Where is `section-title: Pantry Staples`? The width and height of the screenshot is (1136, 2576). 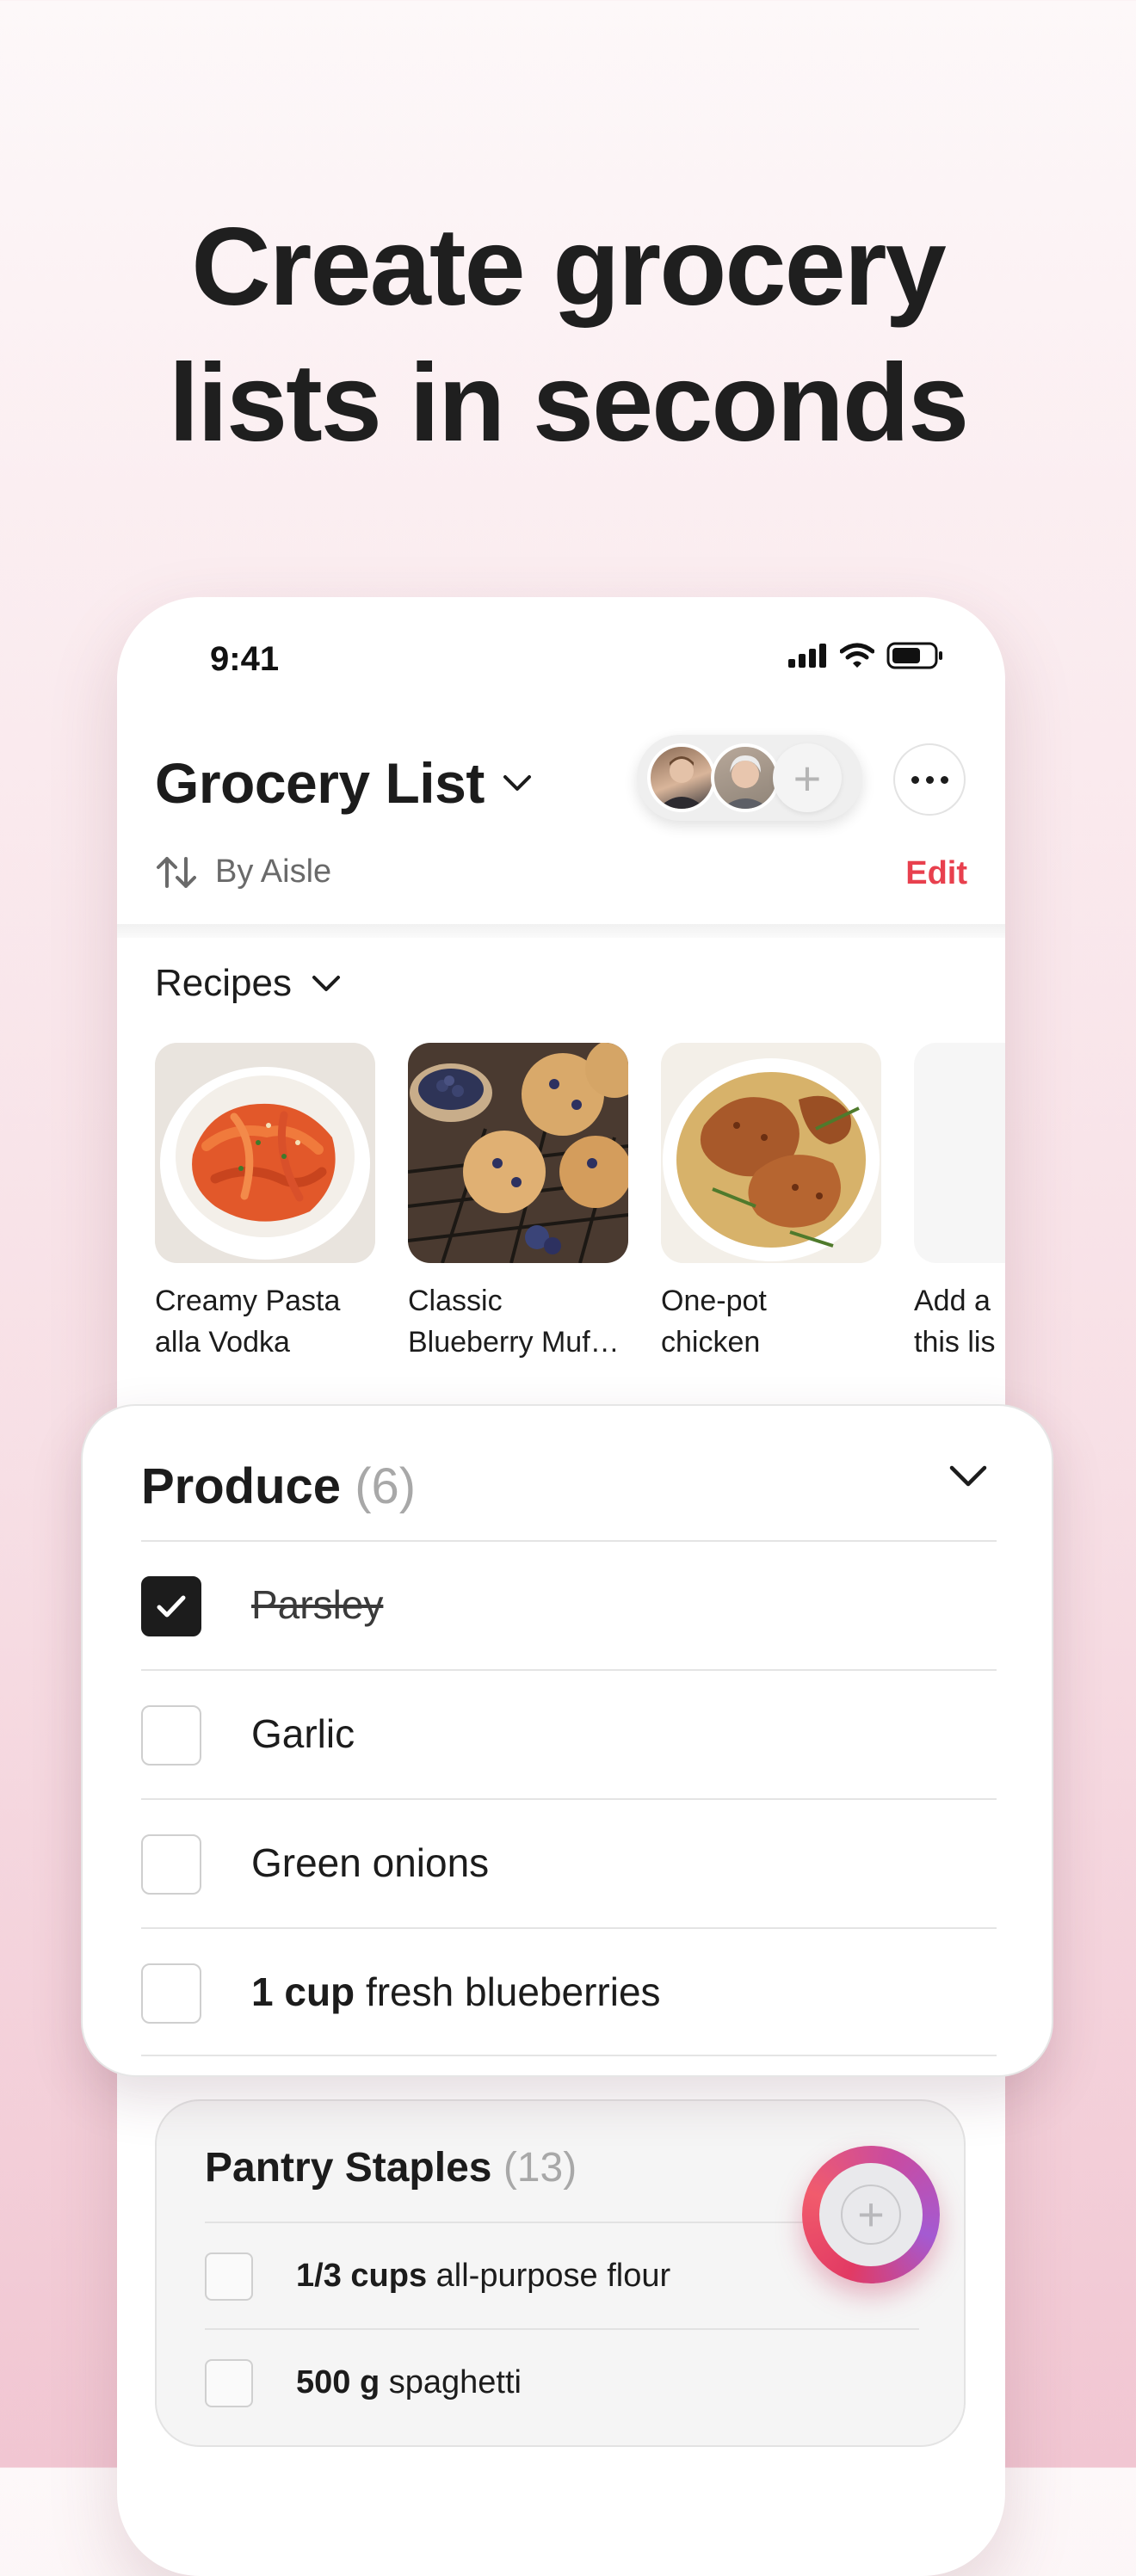
section-title: Pantry Staples is located at coordinates (348, 2168).